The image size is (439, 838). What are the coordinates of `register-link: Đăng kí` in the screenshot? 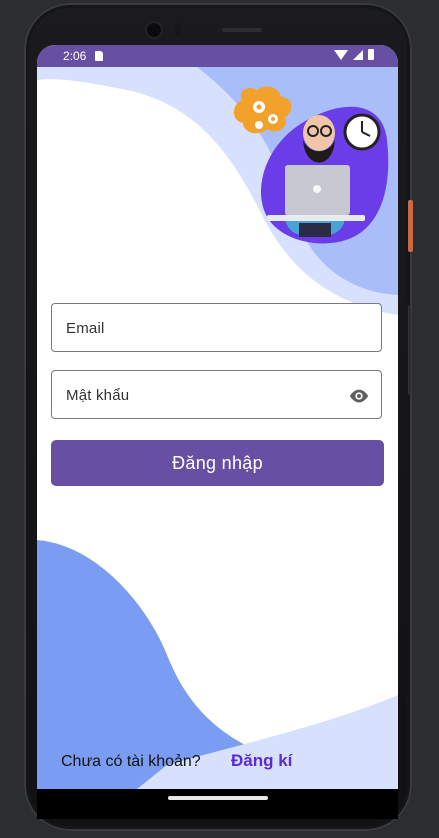 It's located at (261, 761).